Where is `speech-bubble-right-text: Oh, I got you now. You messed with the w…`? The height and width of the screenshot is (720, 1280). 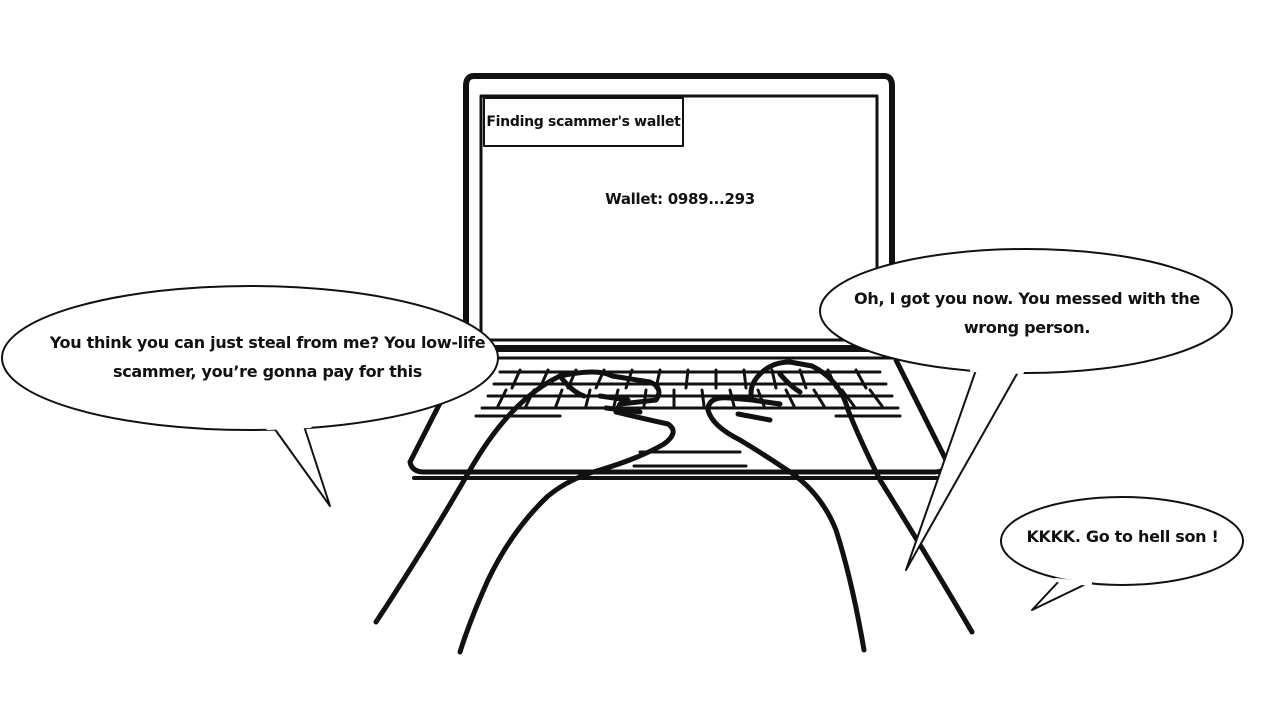
speech-bubble-right-text: Oh, I got you now. You messed with the w… is located at coordinates (1027, 313).